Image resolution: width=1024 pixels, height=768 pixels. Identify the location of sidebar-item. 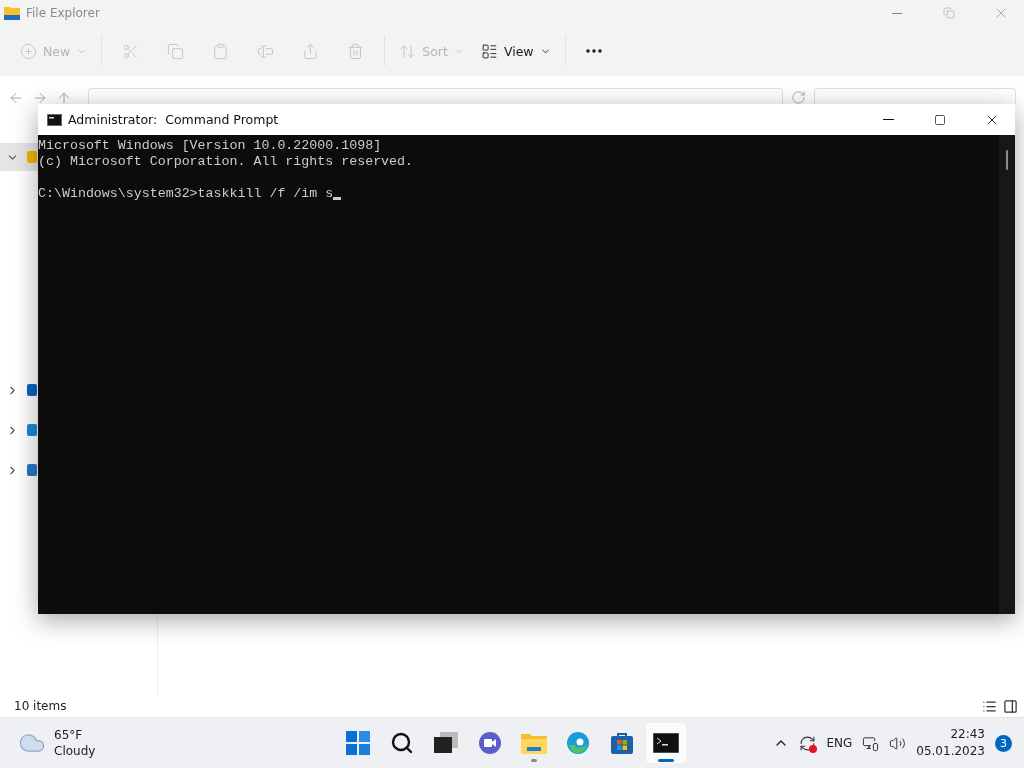
(20, 157).